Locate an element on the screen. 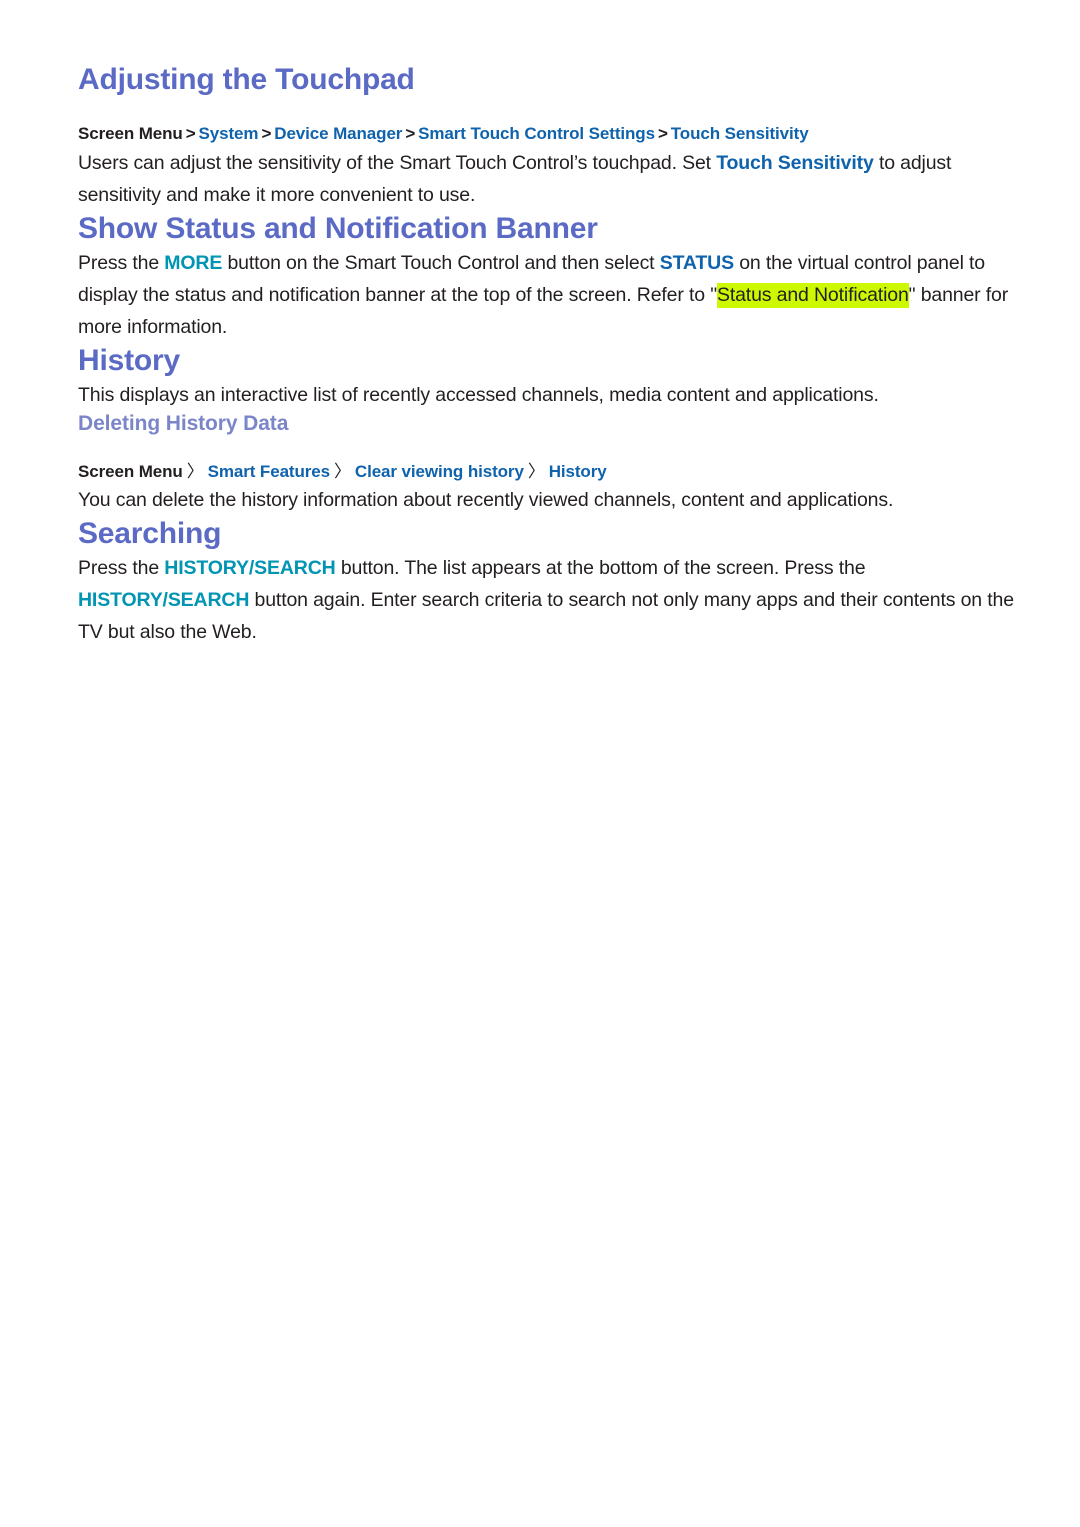  inline-link-more: MORE is located at coordinates (193, 263).